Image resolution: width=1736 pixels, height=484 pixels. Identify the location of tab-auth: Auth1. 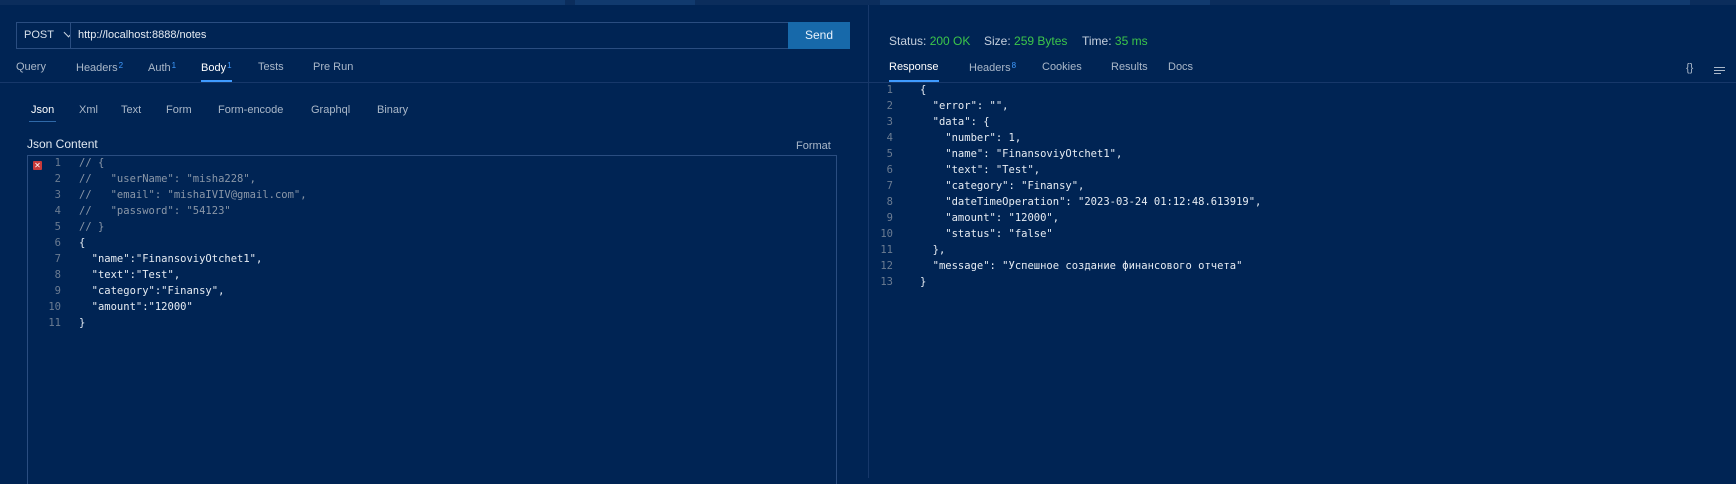
(162, 71).